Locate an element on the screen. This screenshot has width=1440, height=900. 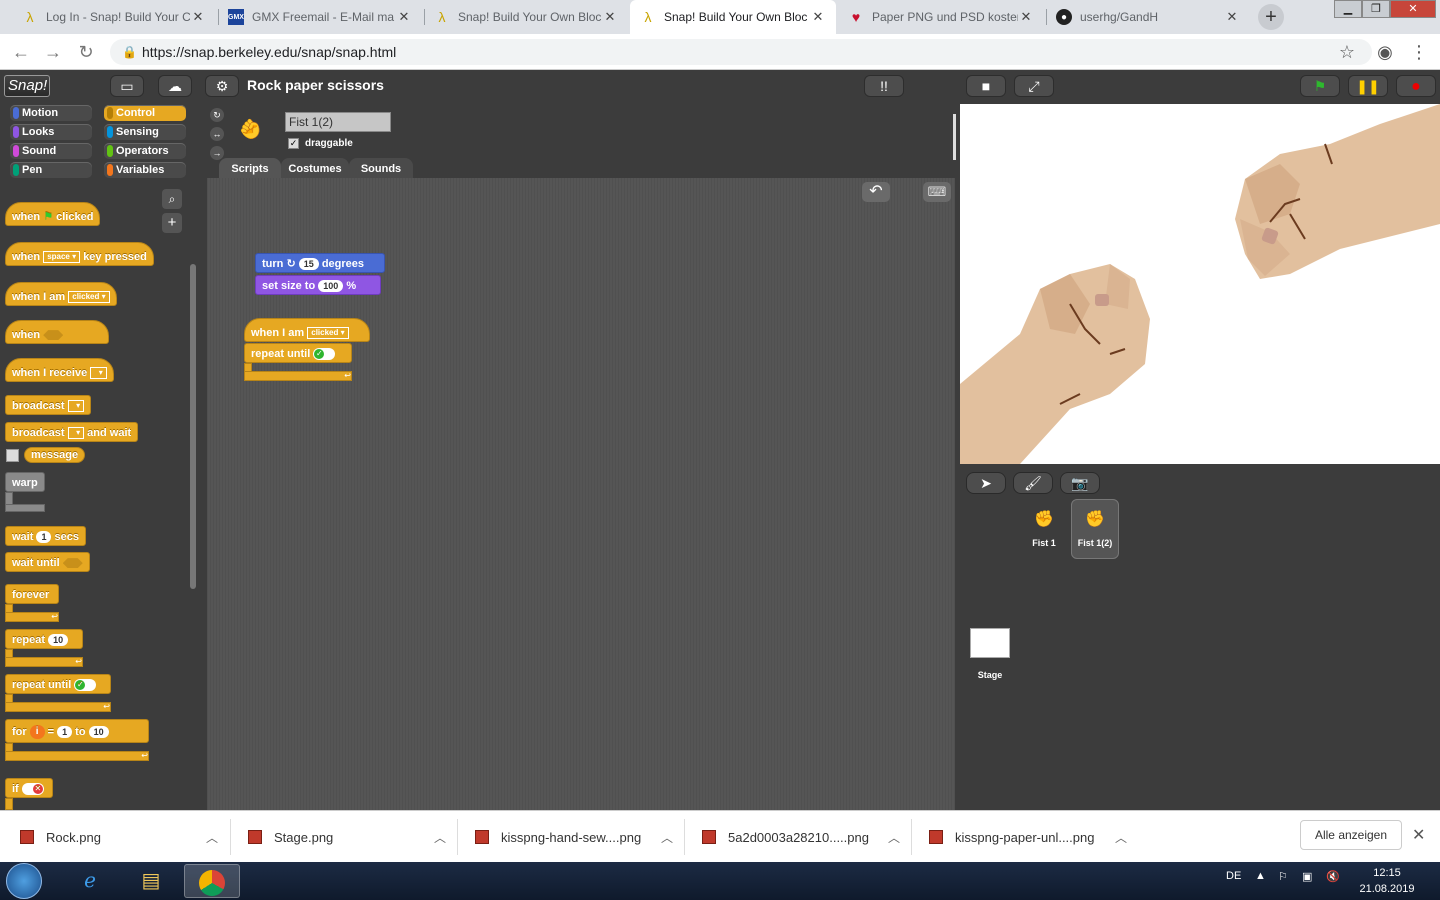
keyboard-entry-icon: ⌨ is located at coordinates (937, 192).